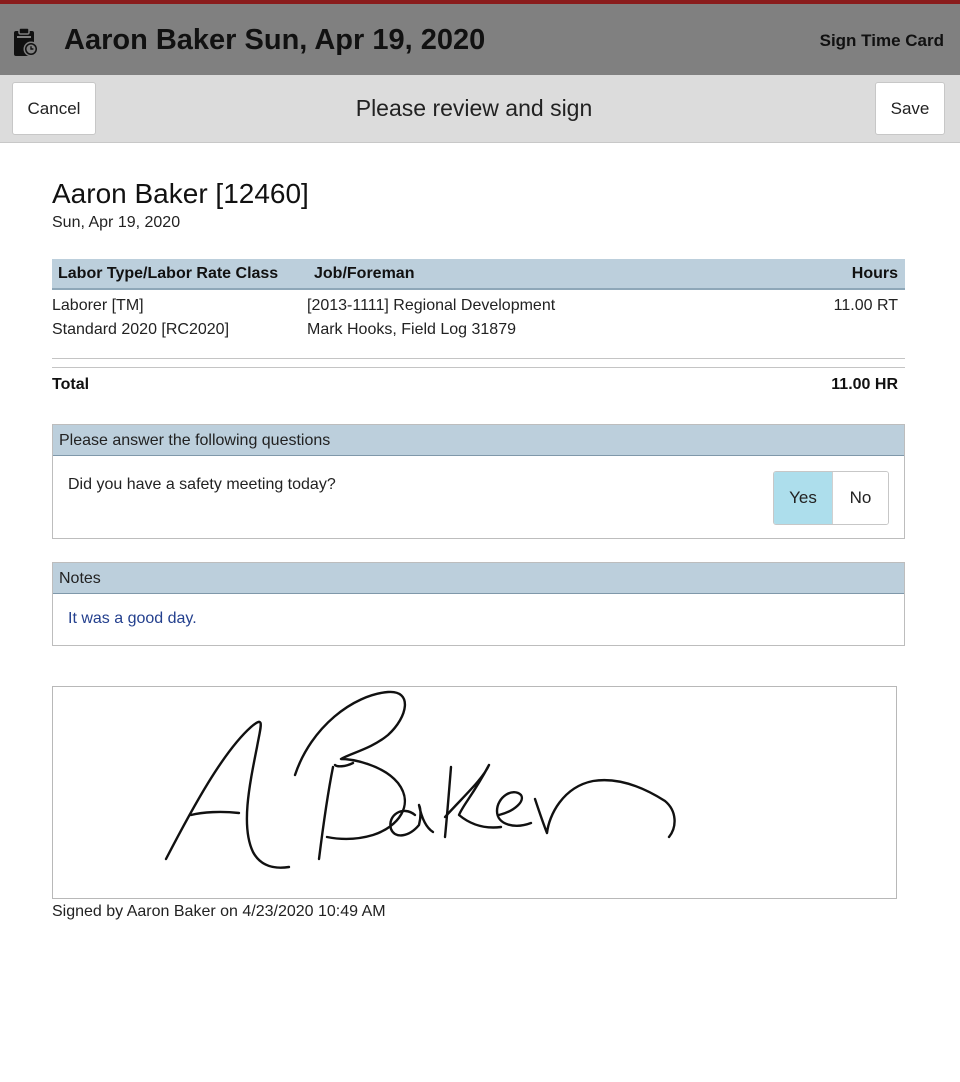 This screenshot has height=1082, width=960. What do you see at coordinates (874, 273) in the screenshot?
I see `column-header-hours: Hours` at bounding box center [874, 273].